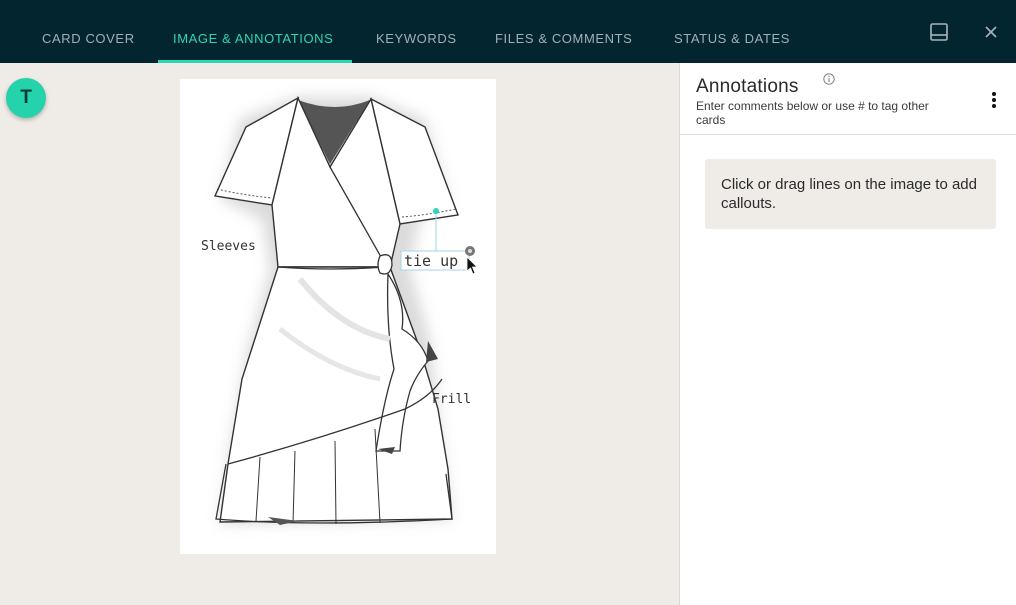  What do you see at coordinates (747, 86) in the screenshot?
I see `annotations-title: Annotations` at bounding box center [747, 86].